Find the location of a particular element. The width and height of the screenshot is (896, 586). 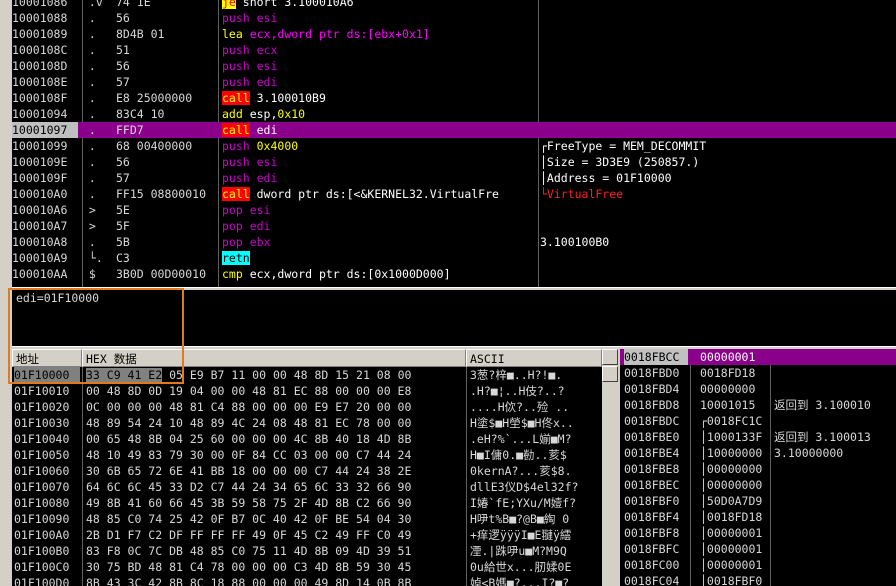

disasm-row: 1000108E . 57 push edi is located at coordinates (454, 82).